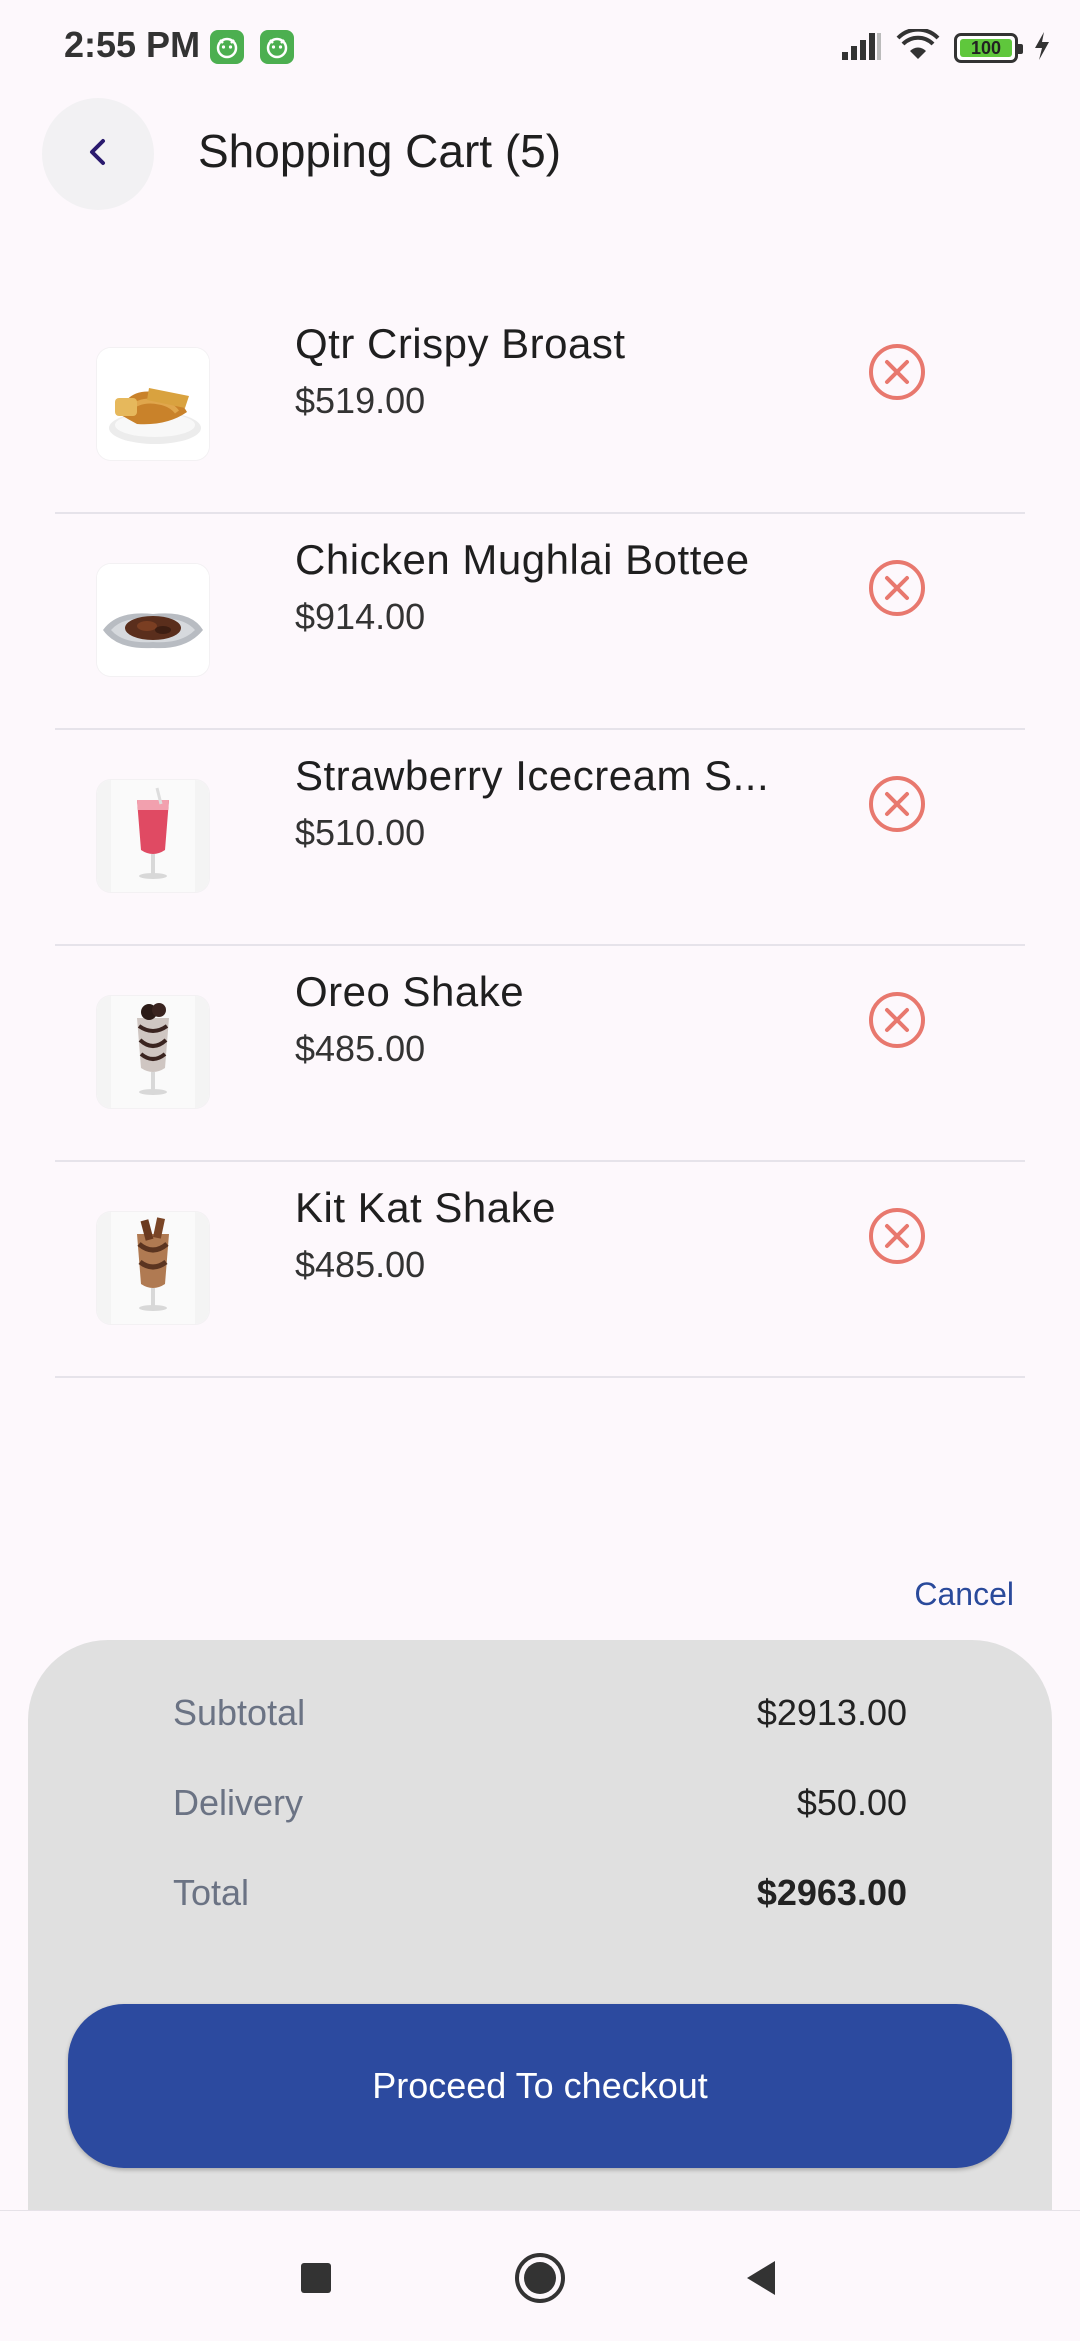 This screenshot has height=2341, width=1080. What do you see at coordinates (460, 343) in the screenshot?
I see `item-name: Qtr Crispy Broast` at bounding box center [460, 343].